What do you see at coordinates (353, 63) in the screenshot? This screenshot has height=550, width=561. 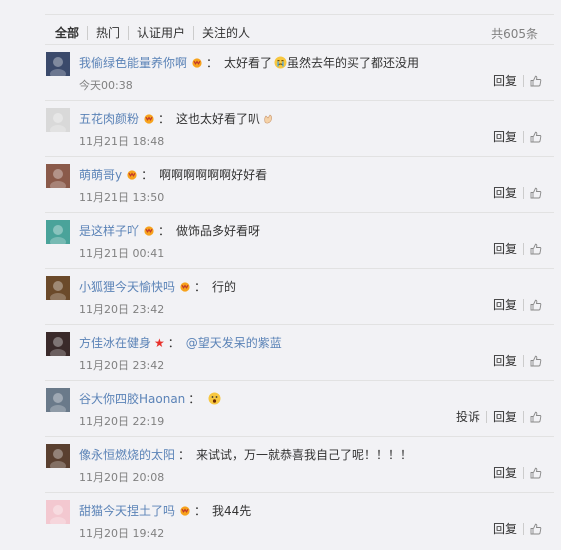 I see `comment-text-continued: 虽然去年的买了都还没用` at bounding box center [353, 63].